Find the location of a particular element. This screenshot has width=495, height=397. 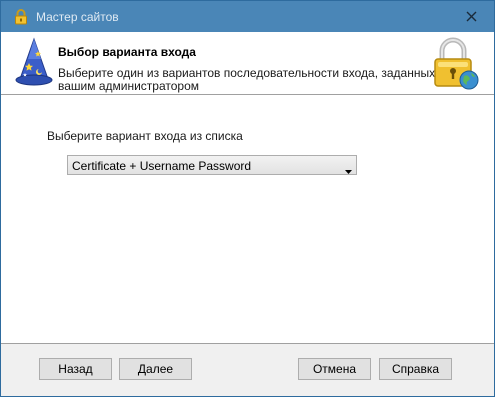

back-button: Назад is located at coordinates (75, 369).